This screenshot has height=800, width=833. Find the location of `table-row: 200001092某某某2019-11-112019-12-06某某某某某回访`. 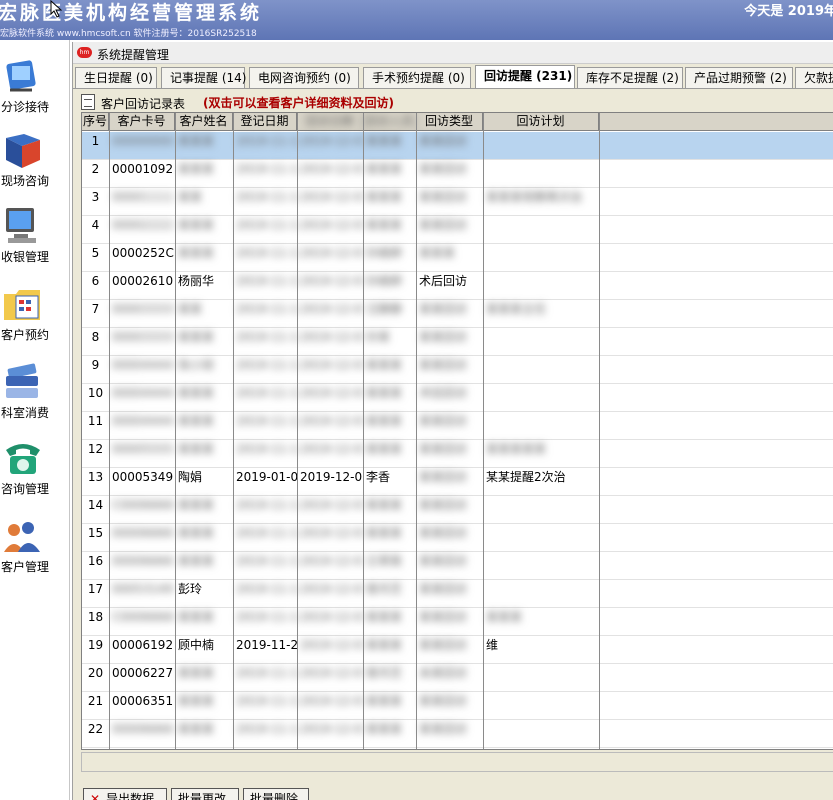

table-row: 200001092某某某2019-11-112019-12-06某某某某某回访 is located at coordinates (457, 174).